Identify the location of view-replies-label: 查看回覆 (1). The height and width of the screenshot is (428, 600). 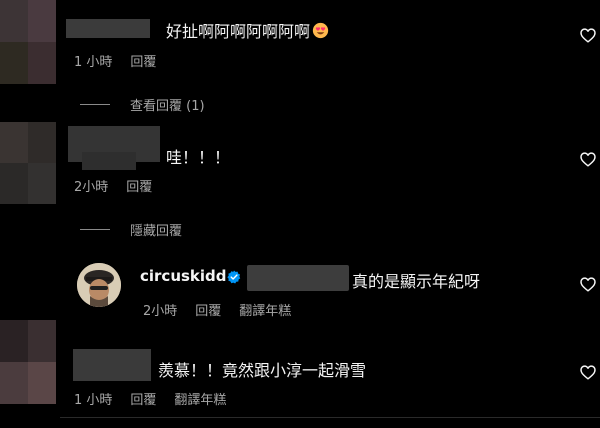
(167, 106).